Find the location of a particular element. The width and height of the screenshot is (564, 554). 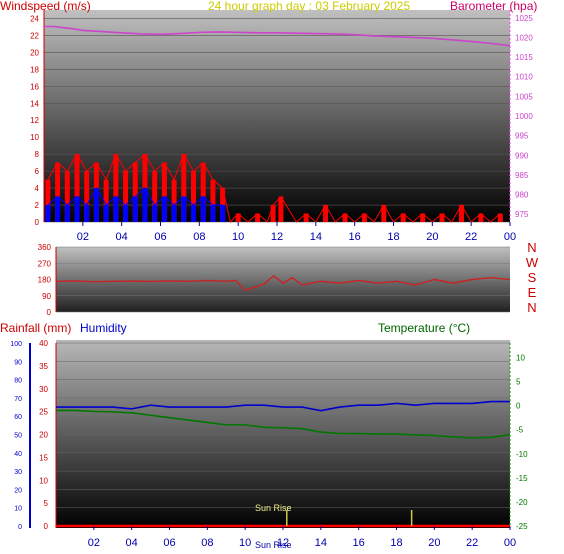

humidity-tick-label: 60 is located at coordinates (18, 417).